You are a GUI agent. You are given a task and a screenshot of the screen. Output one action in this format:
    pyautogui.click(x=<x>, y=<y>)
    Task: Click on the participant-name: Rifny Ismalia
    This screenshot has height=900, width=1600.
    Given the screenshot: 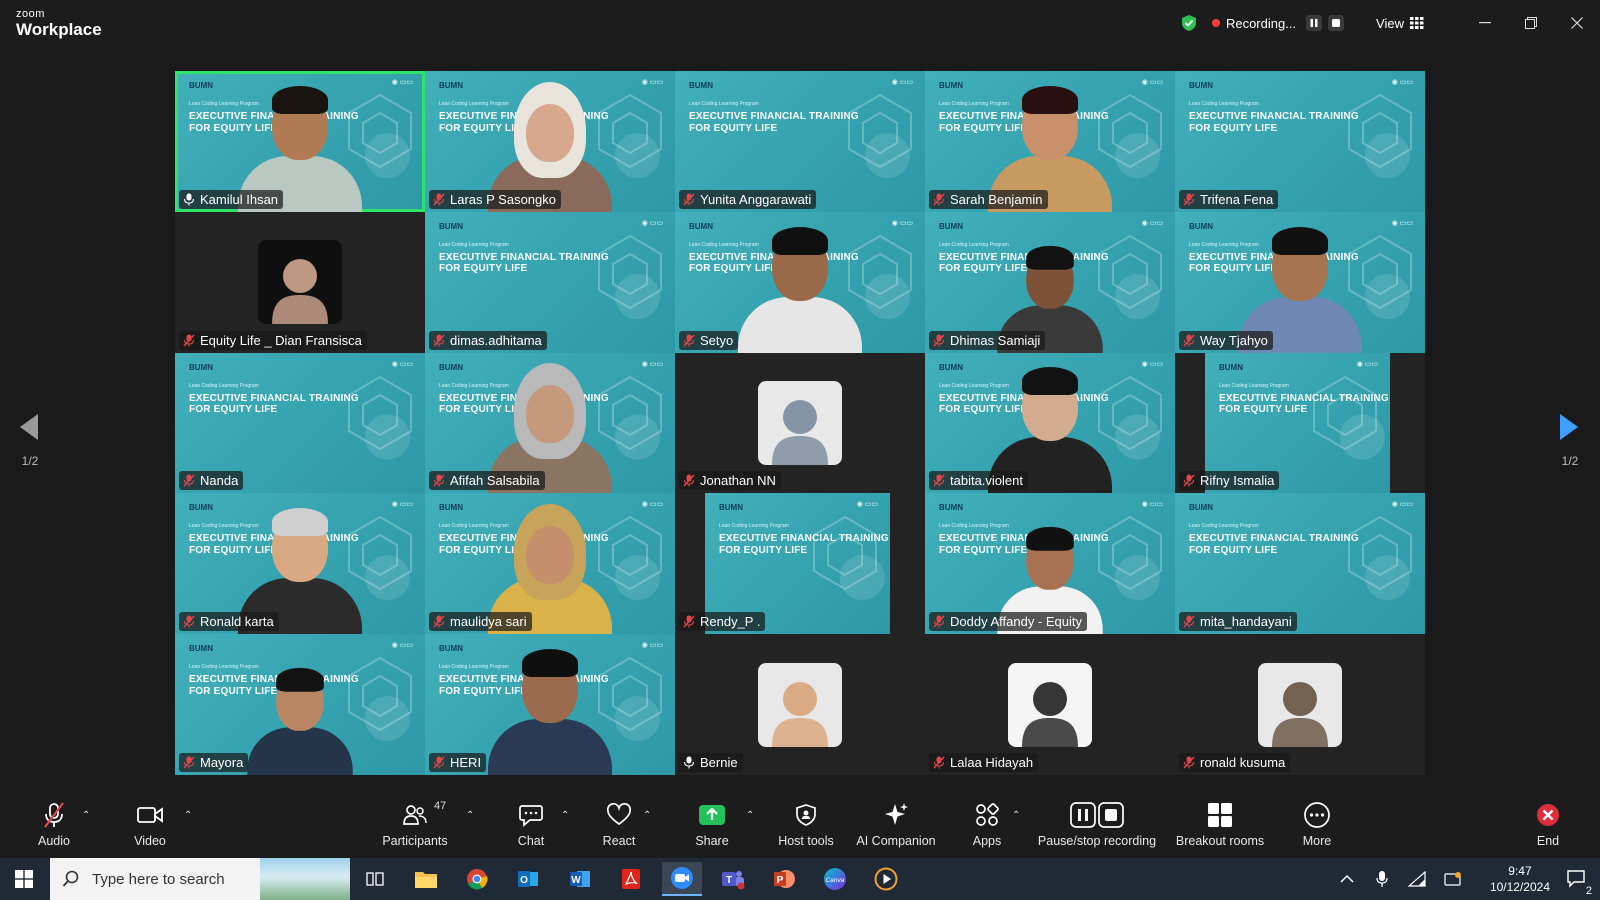 What is the action you would take?
    pyautogui.click(x=1237, y=481)
    